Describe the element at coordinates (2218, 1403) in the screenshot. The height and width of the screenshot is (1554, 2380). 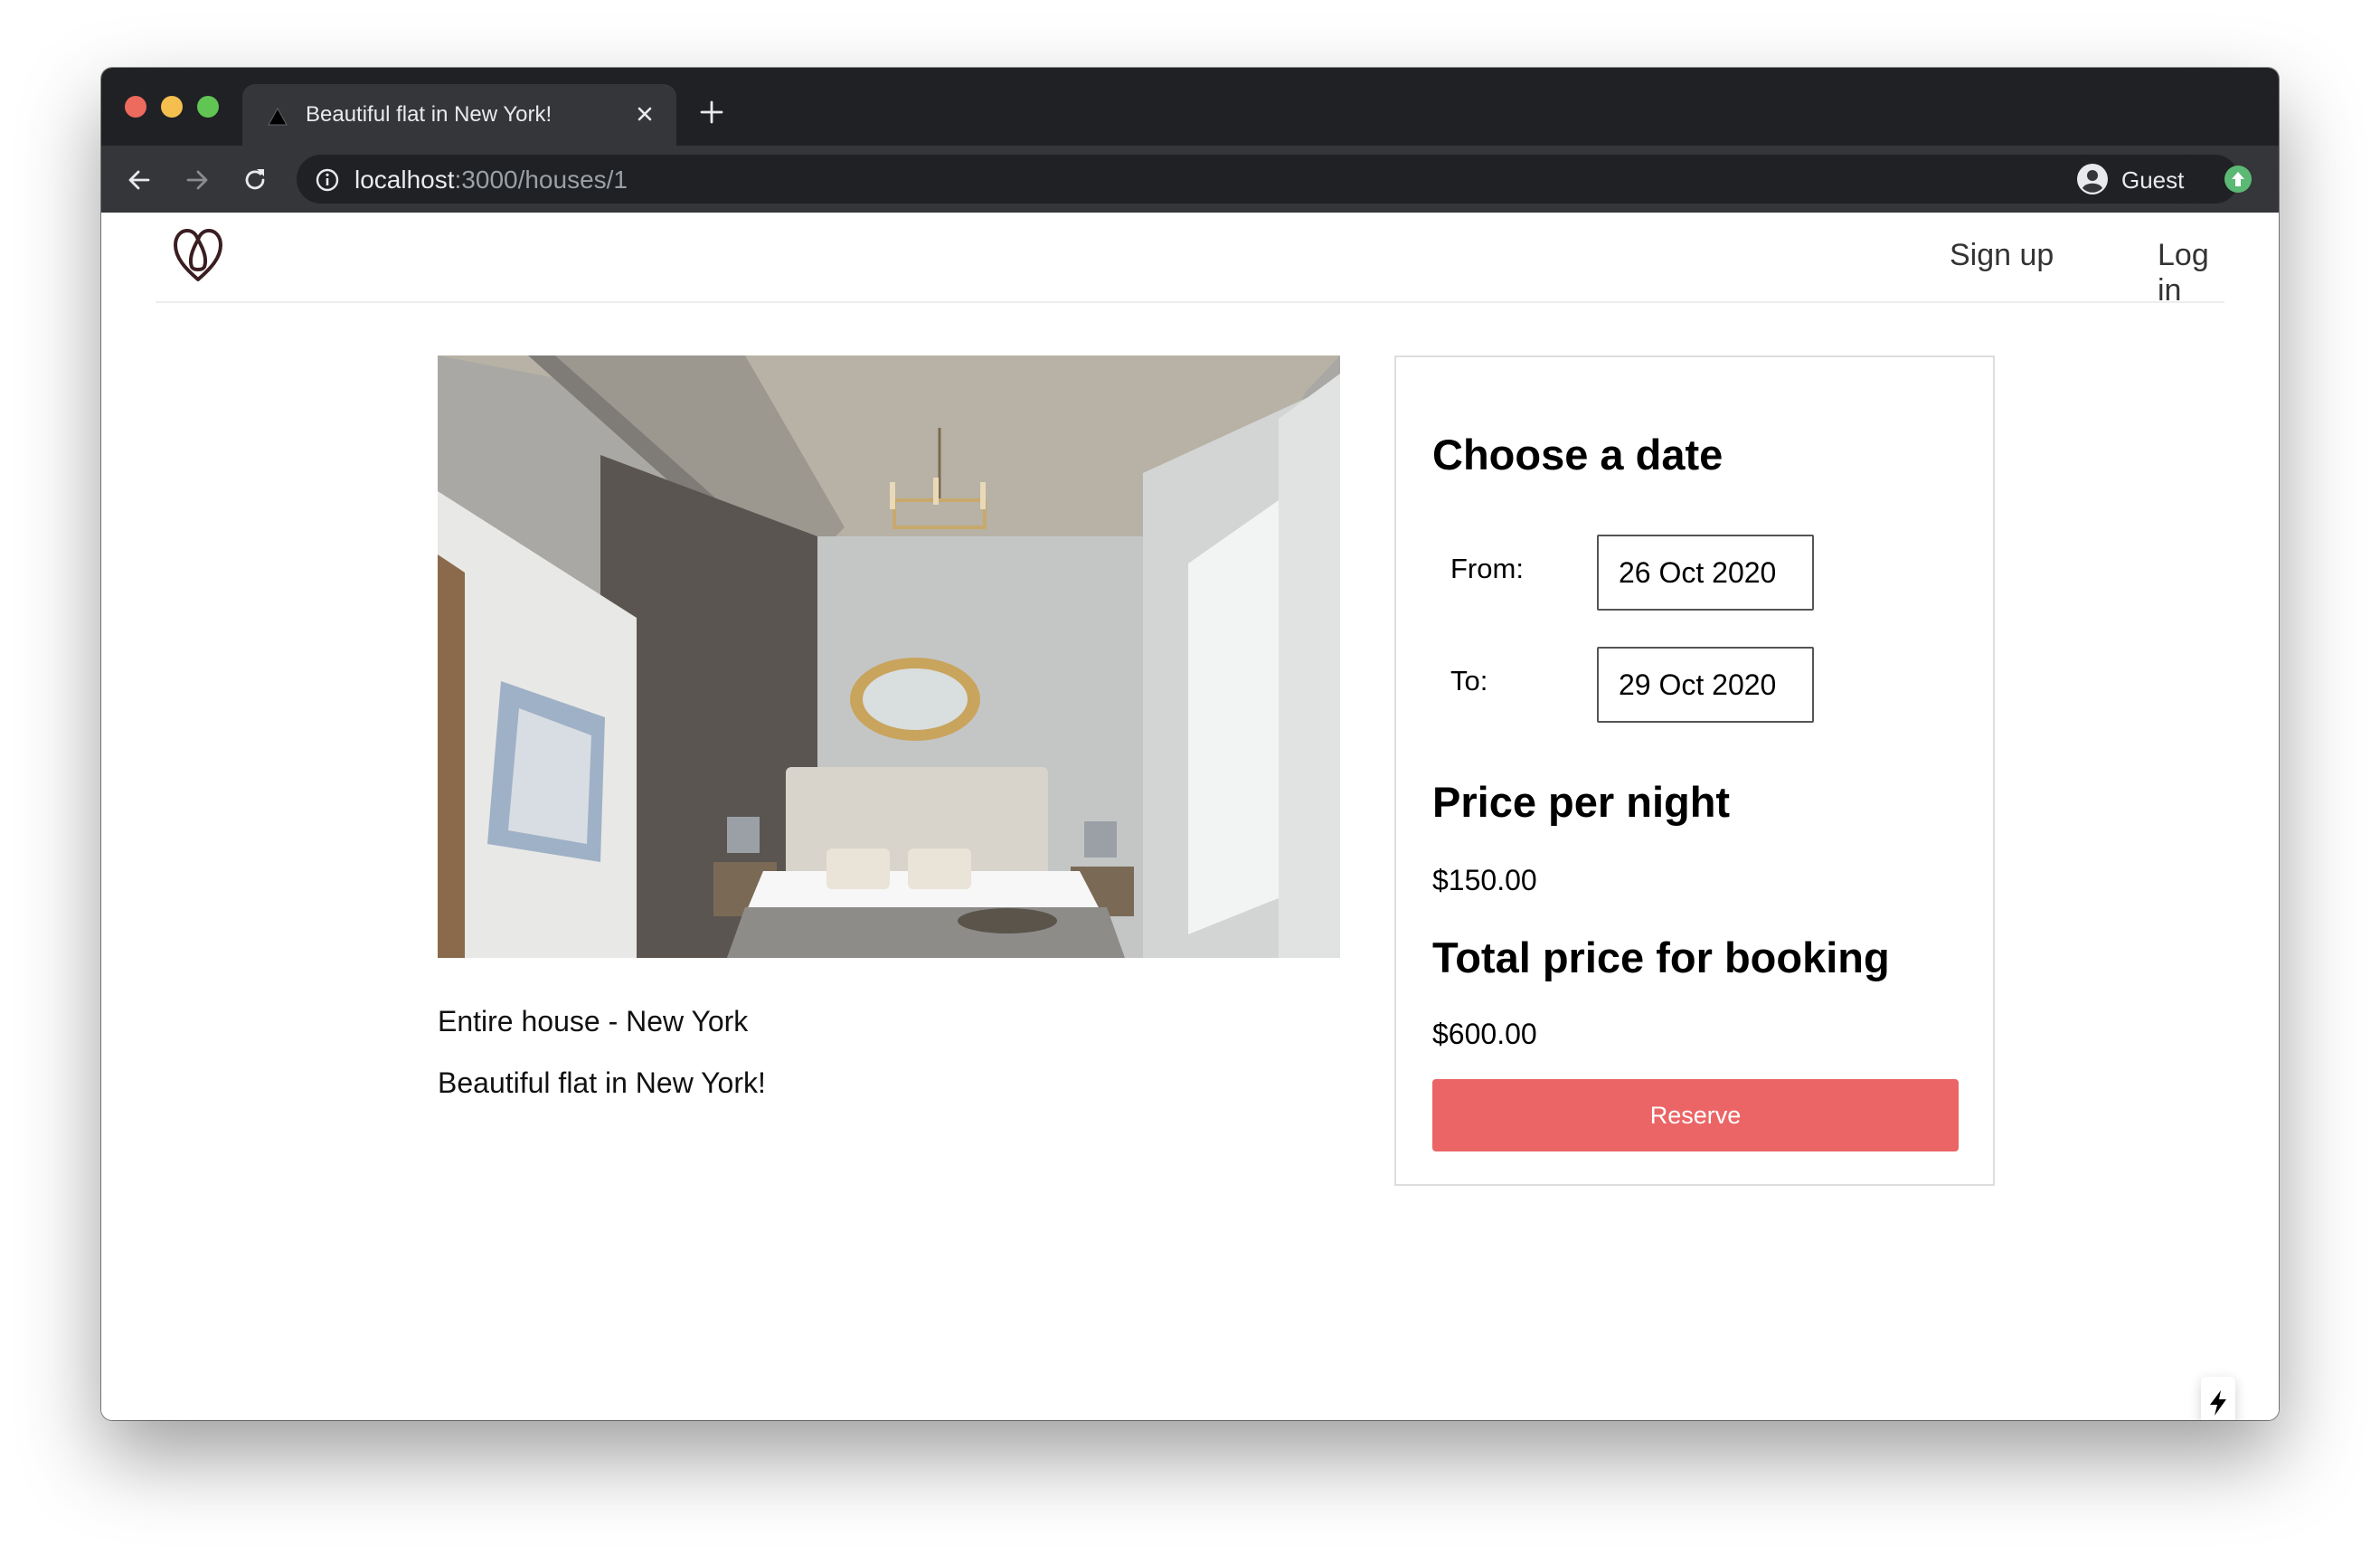
I see `lightning-bolt-icon` at that location.